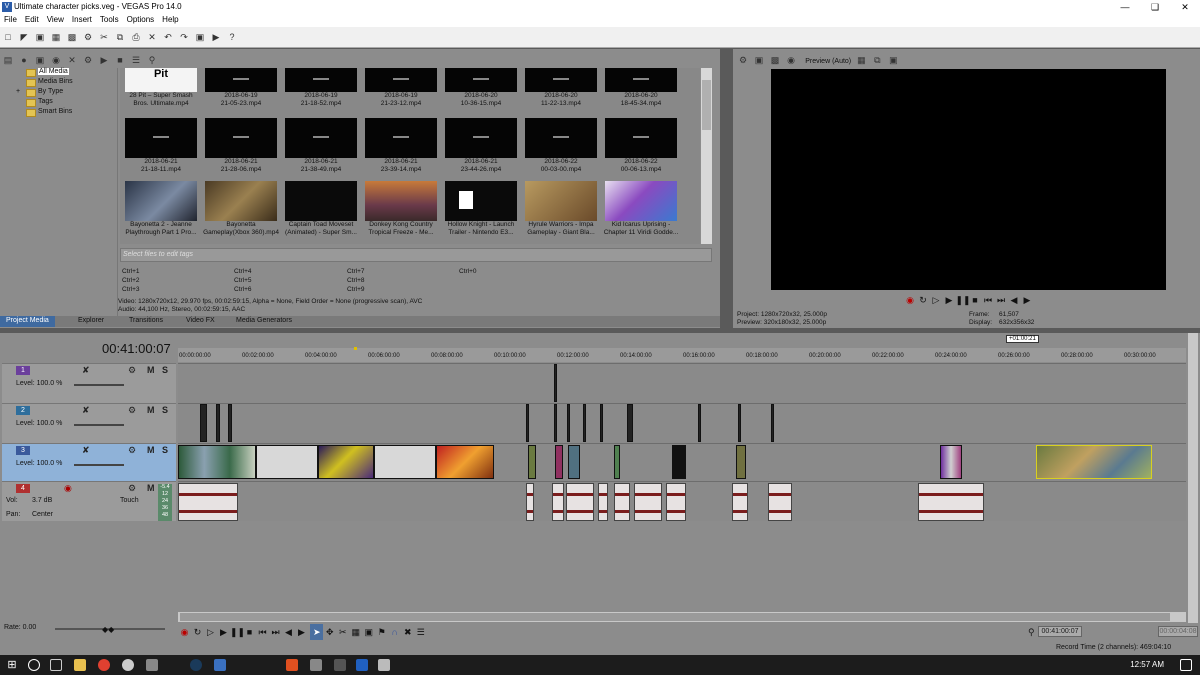 Image resolution: width=1200 pixels, height=675 pixels. What do you see at coordinates (241, 209) in the screenshot?
I see `media-tile: Bayonetta Gameplay(Xbox 360).mp4` at bounding box center [241, 209].